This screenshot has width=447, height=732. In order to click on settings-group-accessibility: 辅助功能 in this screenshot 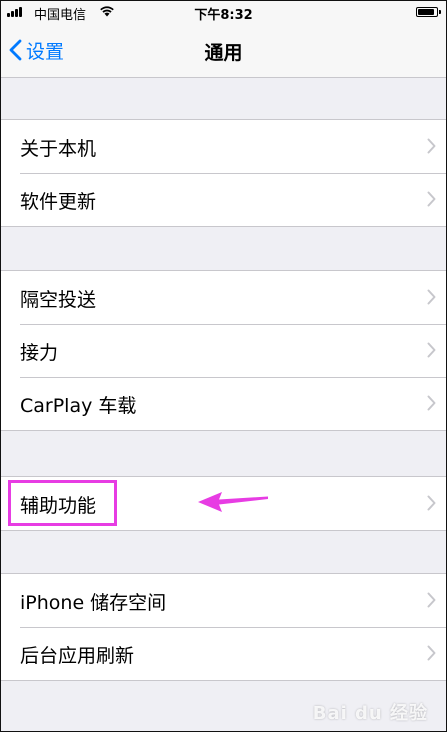, I will do `click(223, 503)`.